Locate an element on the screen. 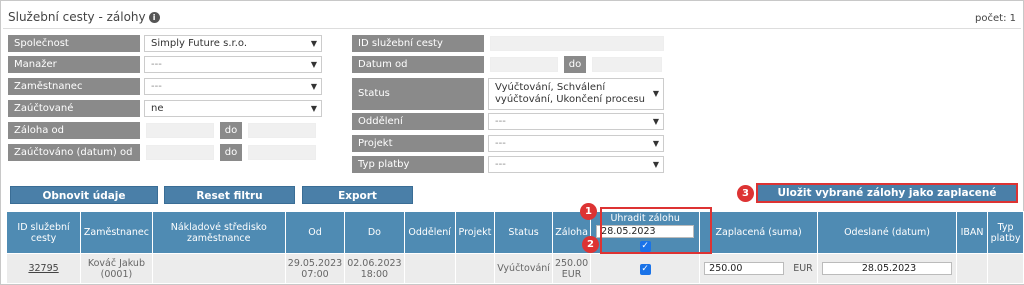 This screenshot has width=1024, height=285. trip-id-link: 32795 is located at coordinates (43, 268).